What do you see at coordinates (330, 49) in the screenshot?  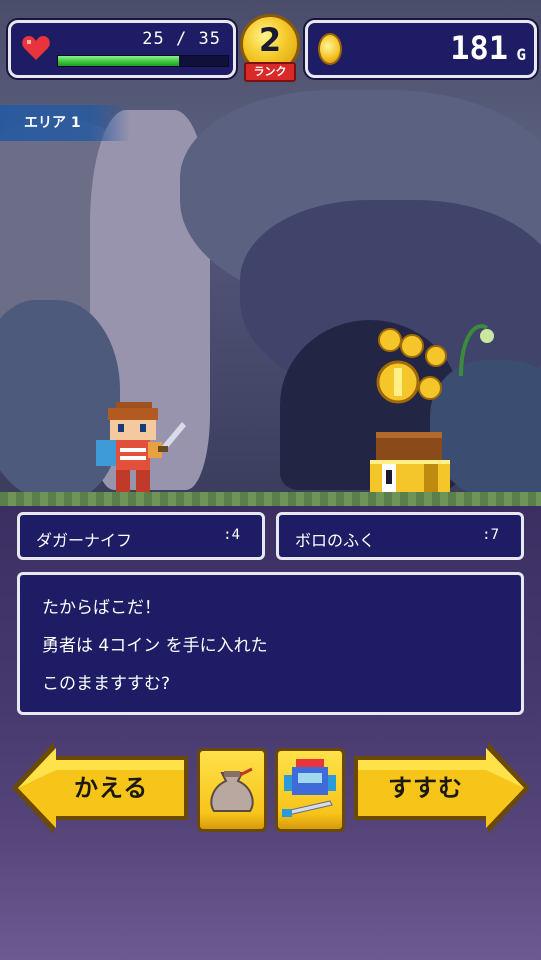 I see `coin-icon` at bounding box center [330, 49].